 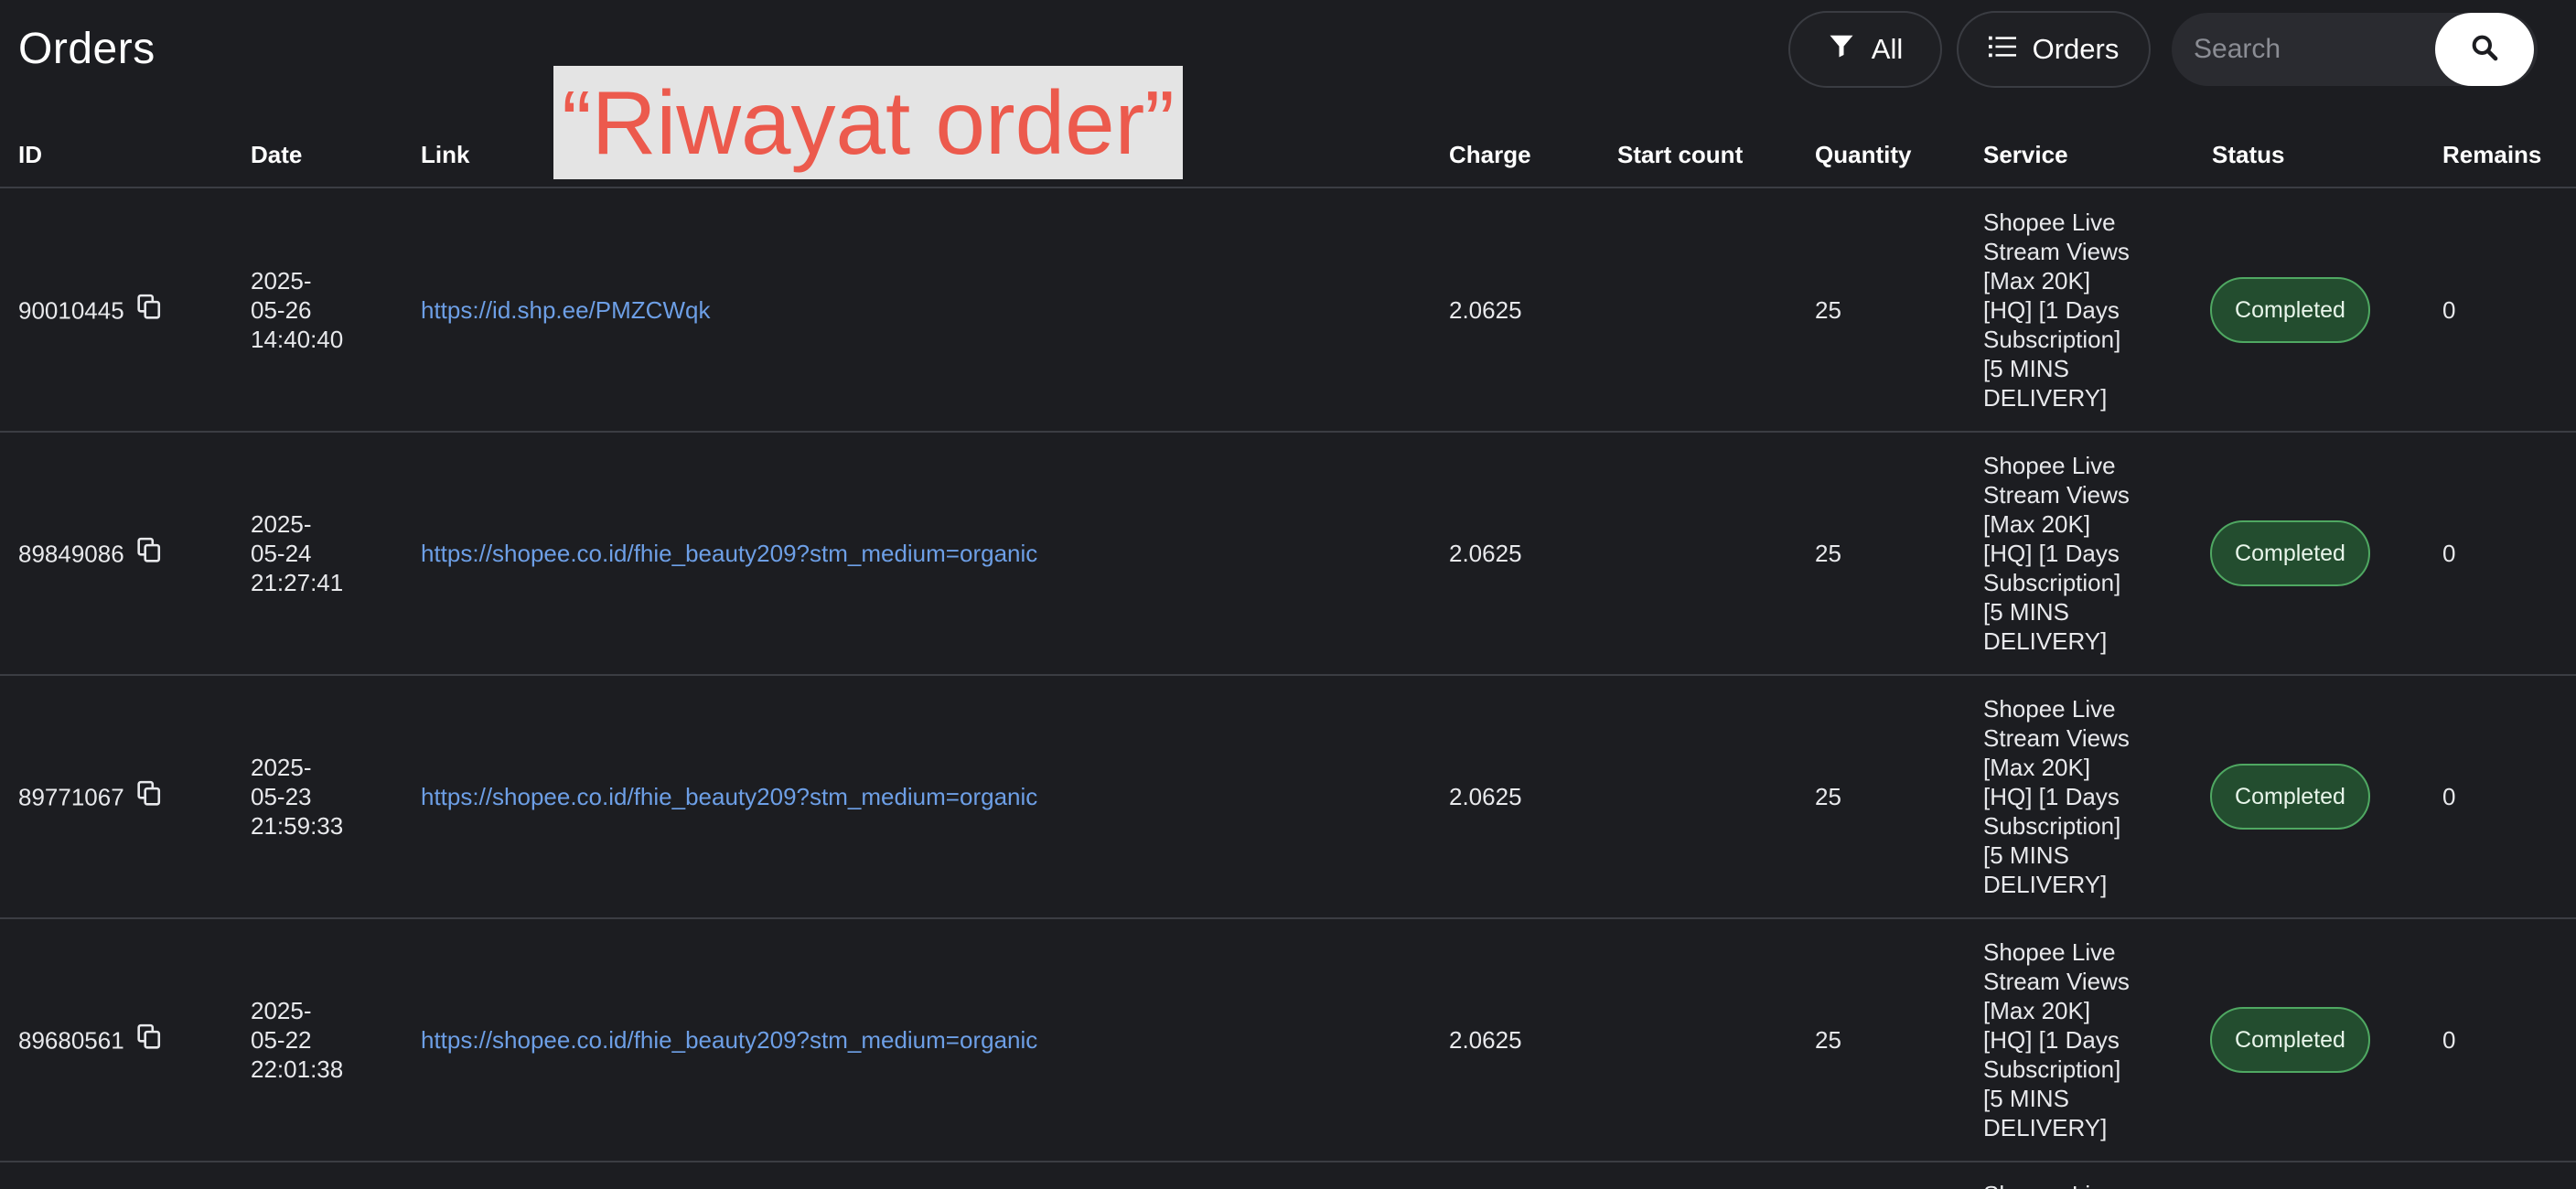 I want to click on riwayat-order-caption: “Riwayat order”, so click(x=868, y=122).